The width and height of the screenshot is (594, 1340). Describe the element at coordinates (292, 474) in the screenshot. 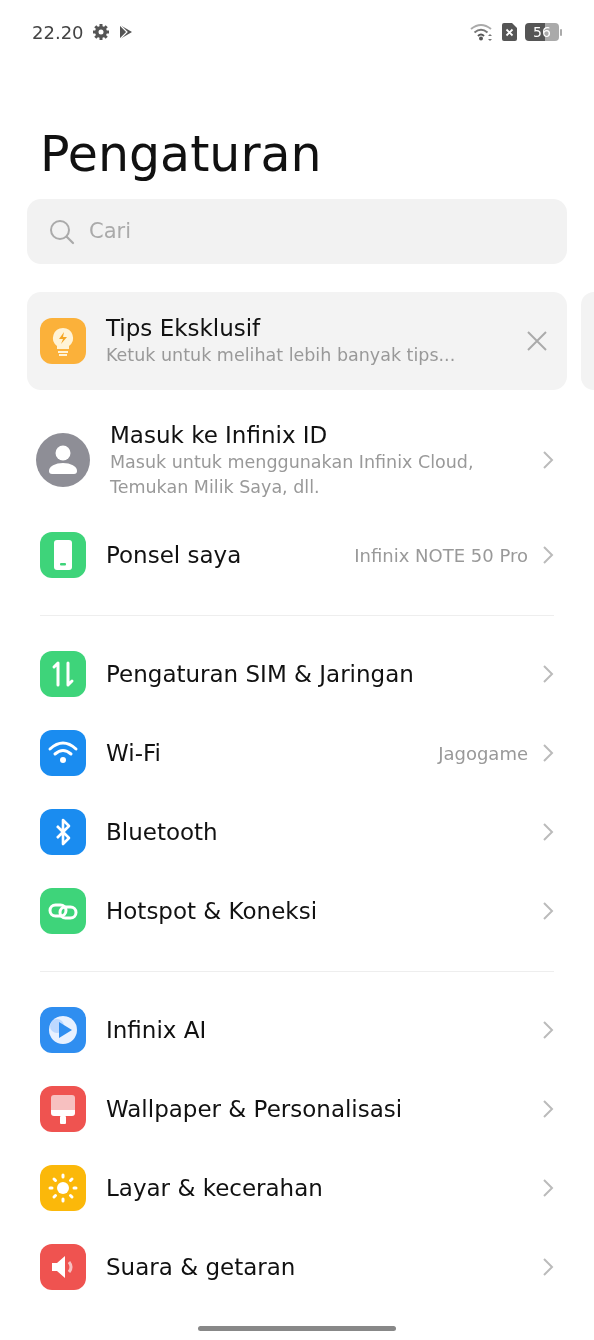

I see `item-subtitle: Masuk untuk menggunakan Infinix Cloud, Temukan Milik Saya, dll.` at that location.